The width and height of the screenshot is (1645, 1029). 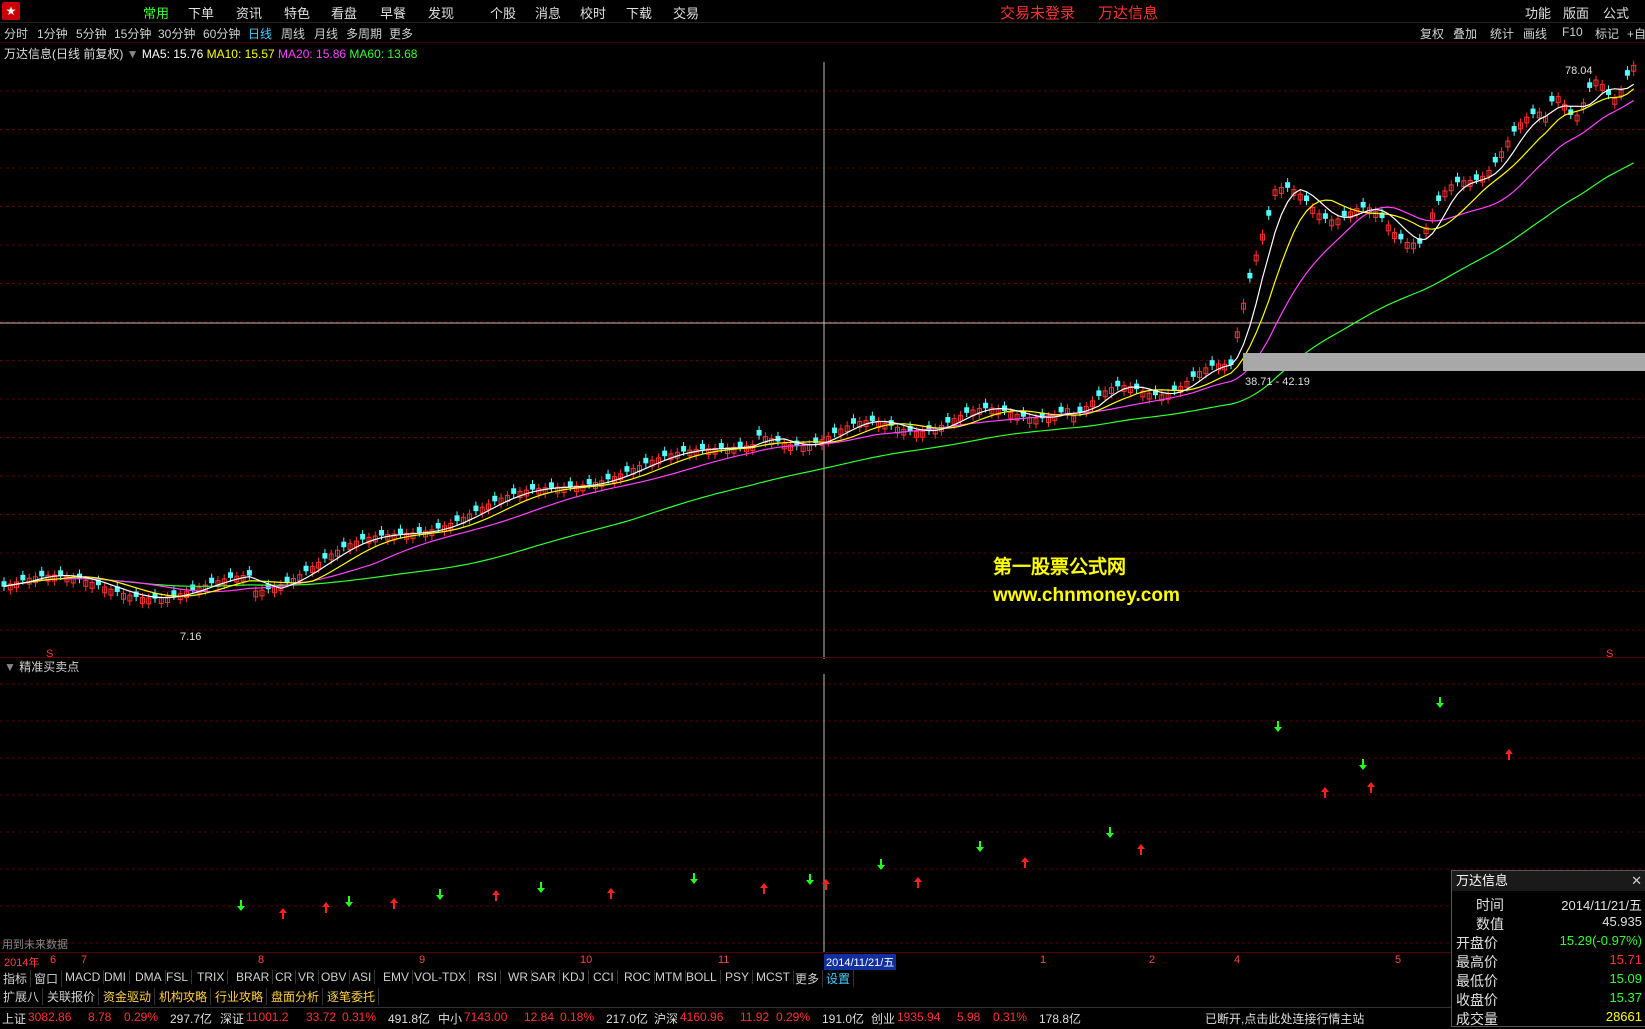 What do you see at coordinates (334, 977) in the screenshot?
I see `indicator-tab-10: OBV` at bounding box center [334, 977].